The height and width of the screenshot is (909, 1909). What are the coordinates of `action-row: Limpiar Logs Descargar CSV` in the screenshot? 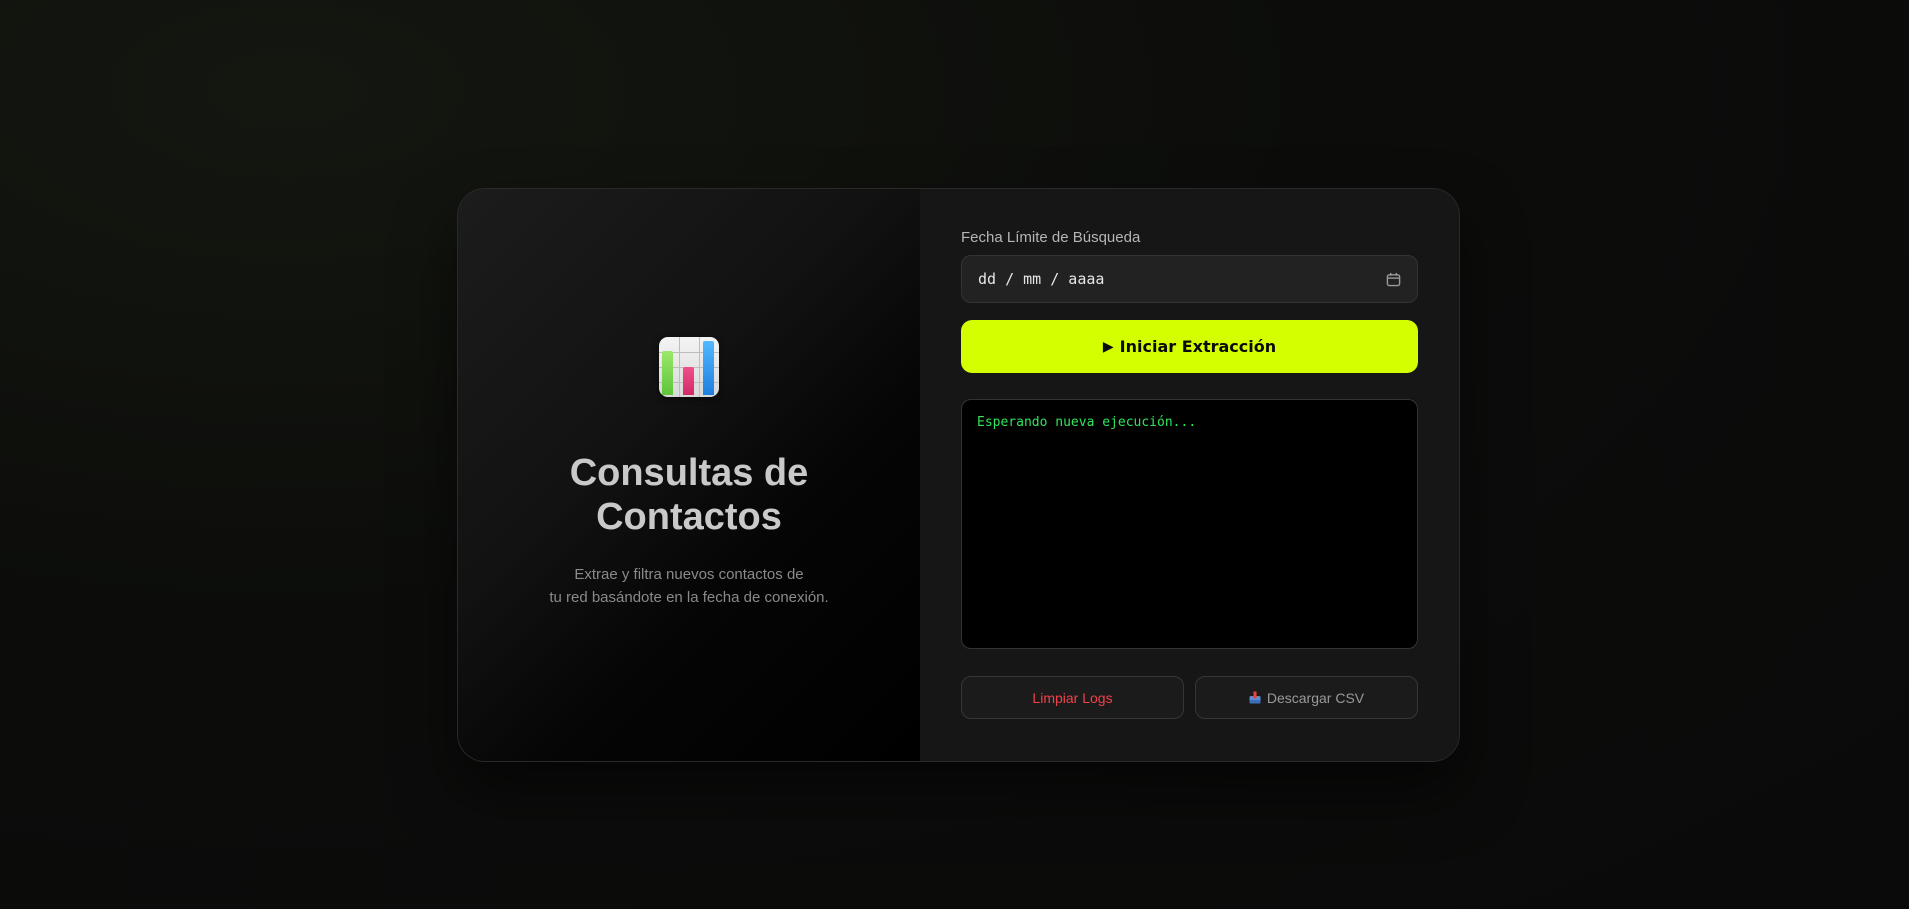 It's located at (1189, 697).